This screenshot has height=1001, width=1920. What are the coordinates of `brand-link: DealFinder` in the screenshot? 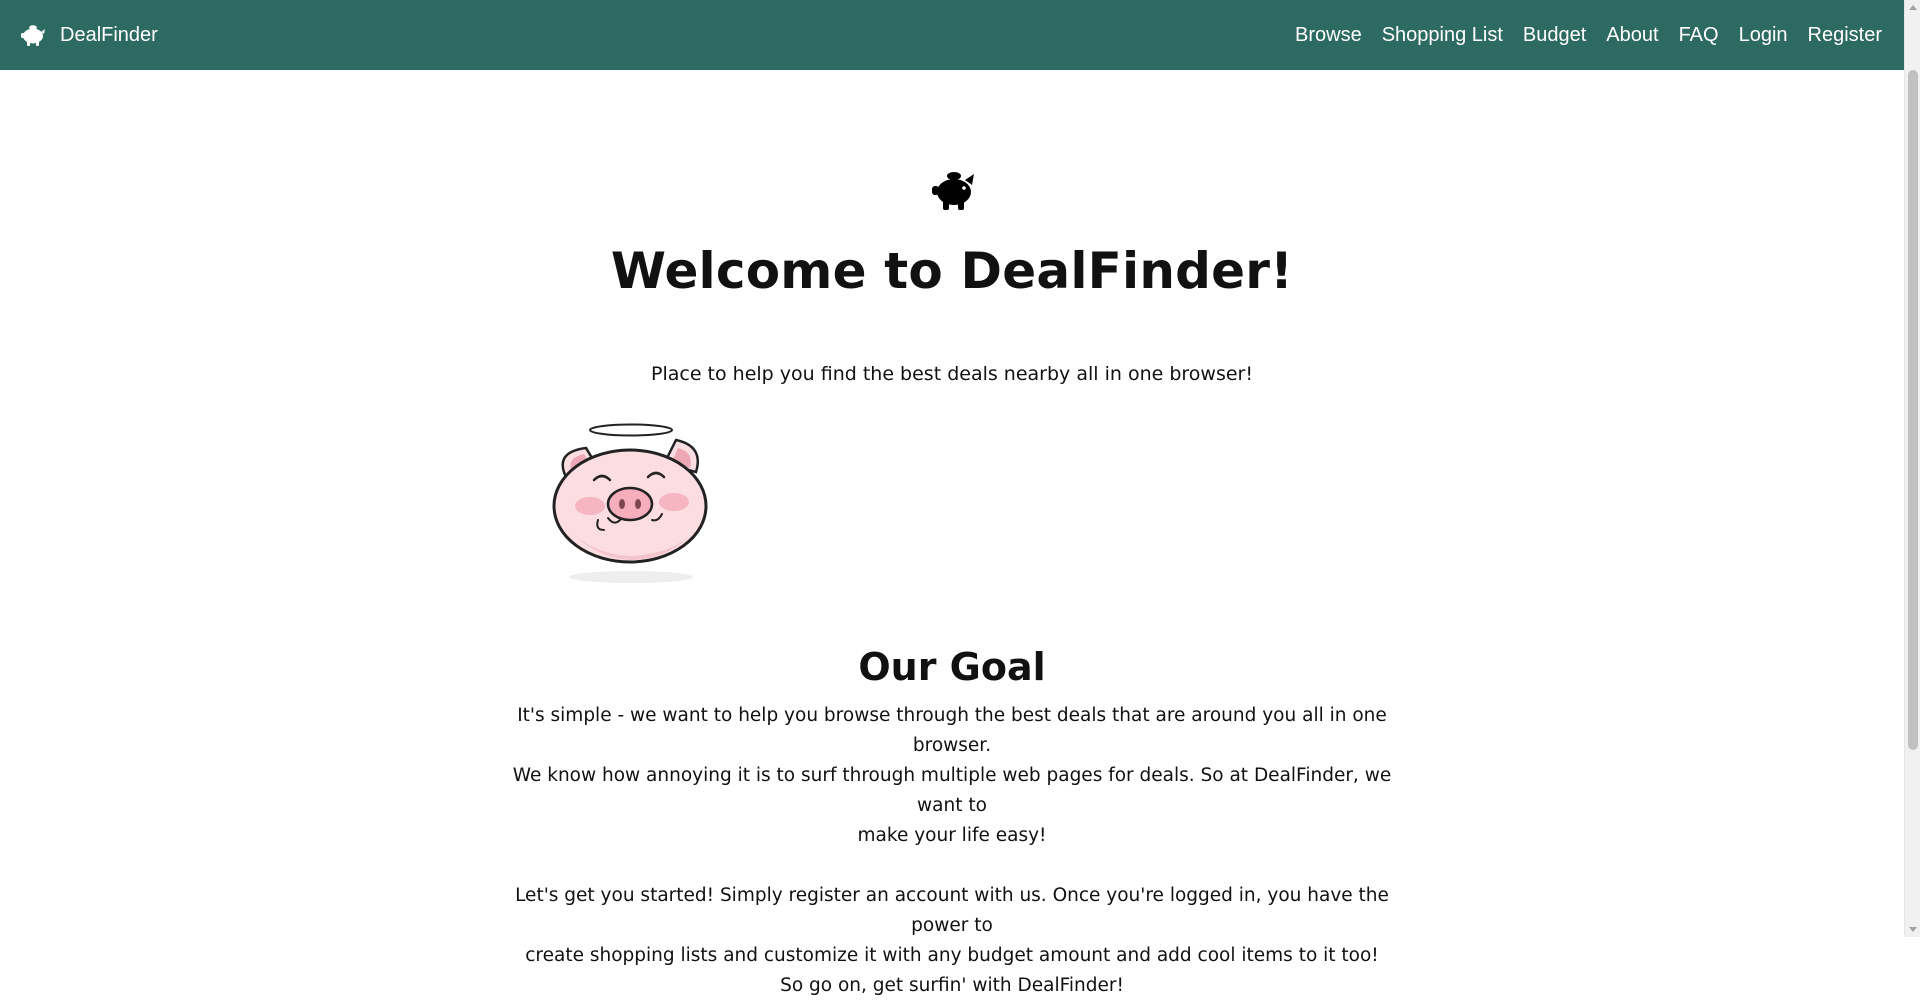 It's located at (89, 35).